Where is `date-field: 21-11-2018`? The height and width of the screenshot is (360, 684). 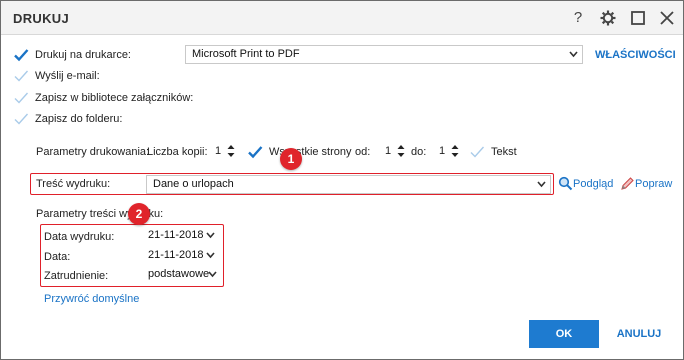 date-field: 21-11-2018 is located at coordinates (182, 256).